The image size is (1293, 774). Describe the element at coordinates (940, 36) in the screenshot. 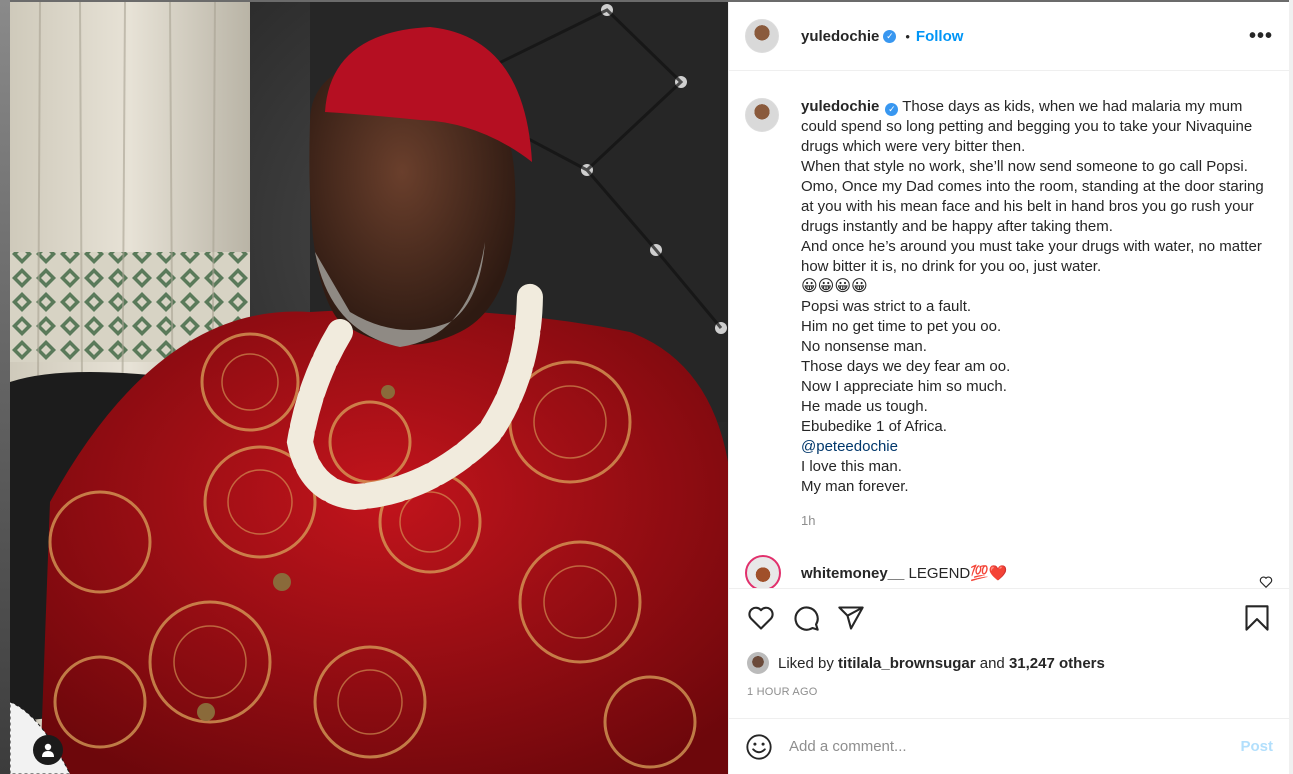

I see `follow-button: Follow` at that location.